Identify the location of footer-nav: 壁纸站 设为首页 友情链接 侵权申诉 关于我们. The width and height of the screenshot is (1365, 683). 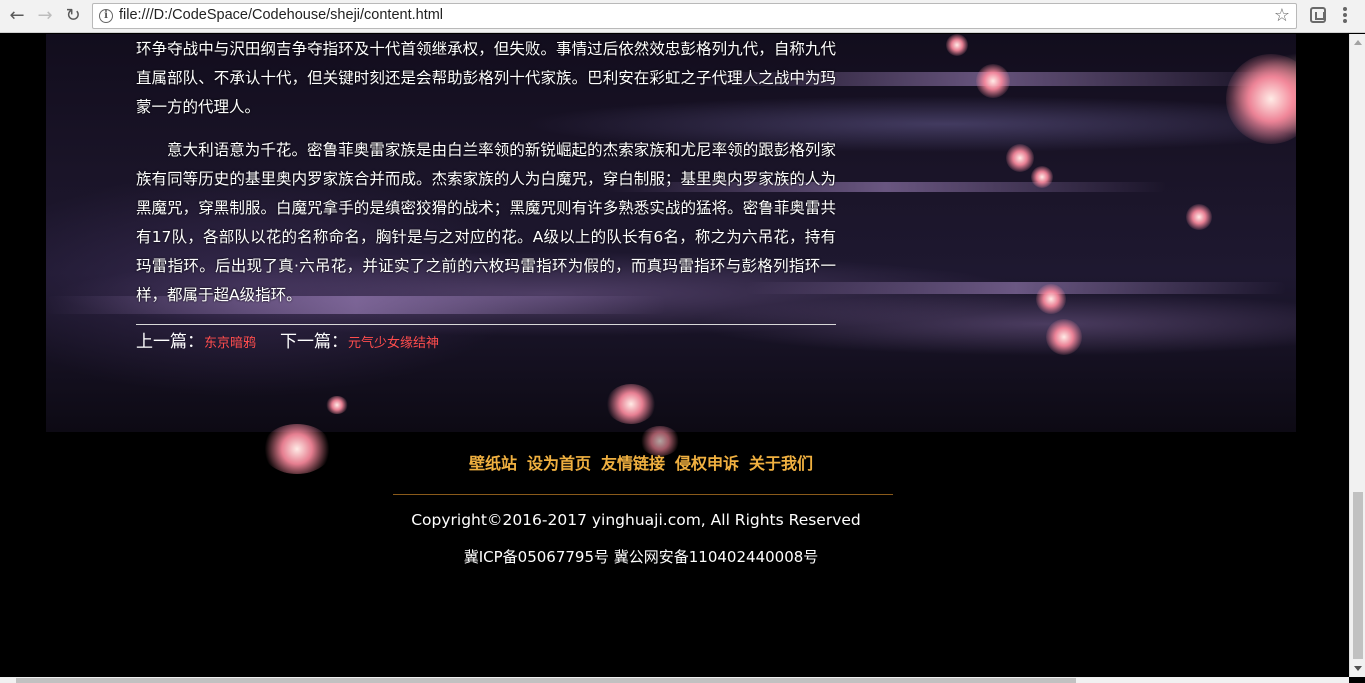
(641, 462).